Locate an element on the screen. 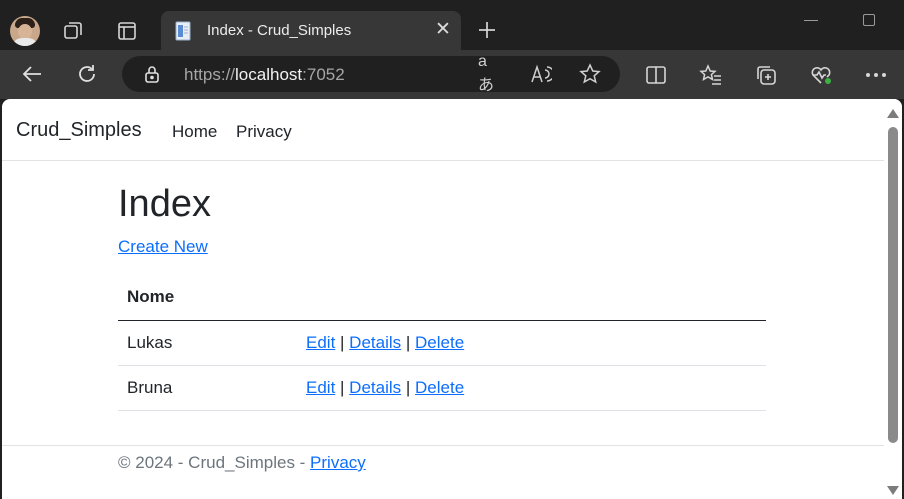  navbar-brand: Crud_Simples is located at coordinates (79, 130).